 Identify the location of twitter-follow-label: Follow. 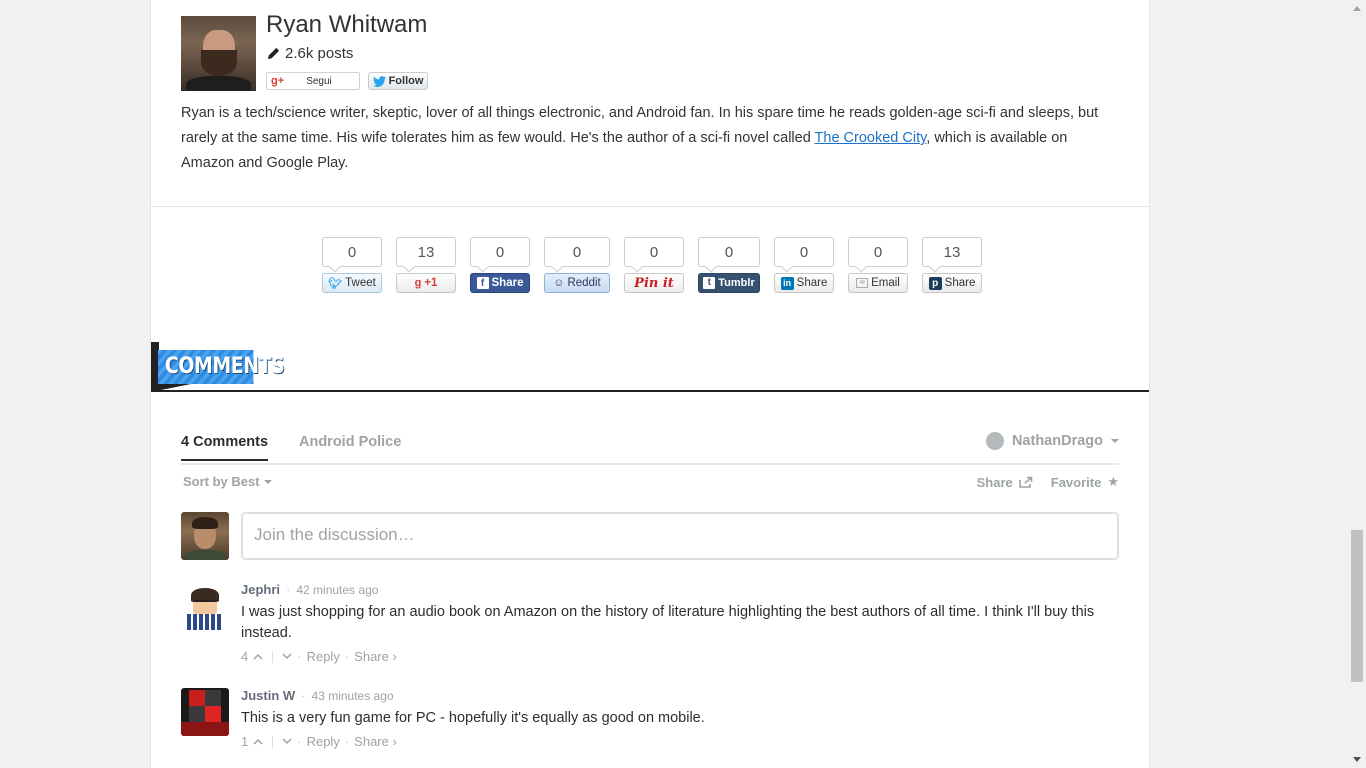
(406, 81).